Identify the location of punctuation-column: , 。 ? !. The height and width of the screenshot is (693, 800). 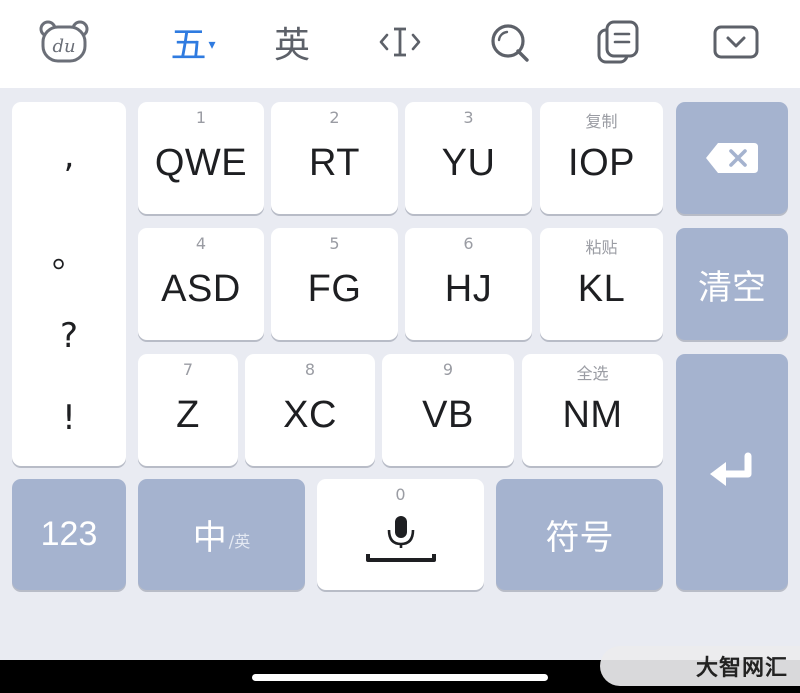
(69, 284).